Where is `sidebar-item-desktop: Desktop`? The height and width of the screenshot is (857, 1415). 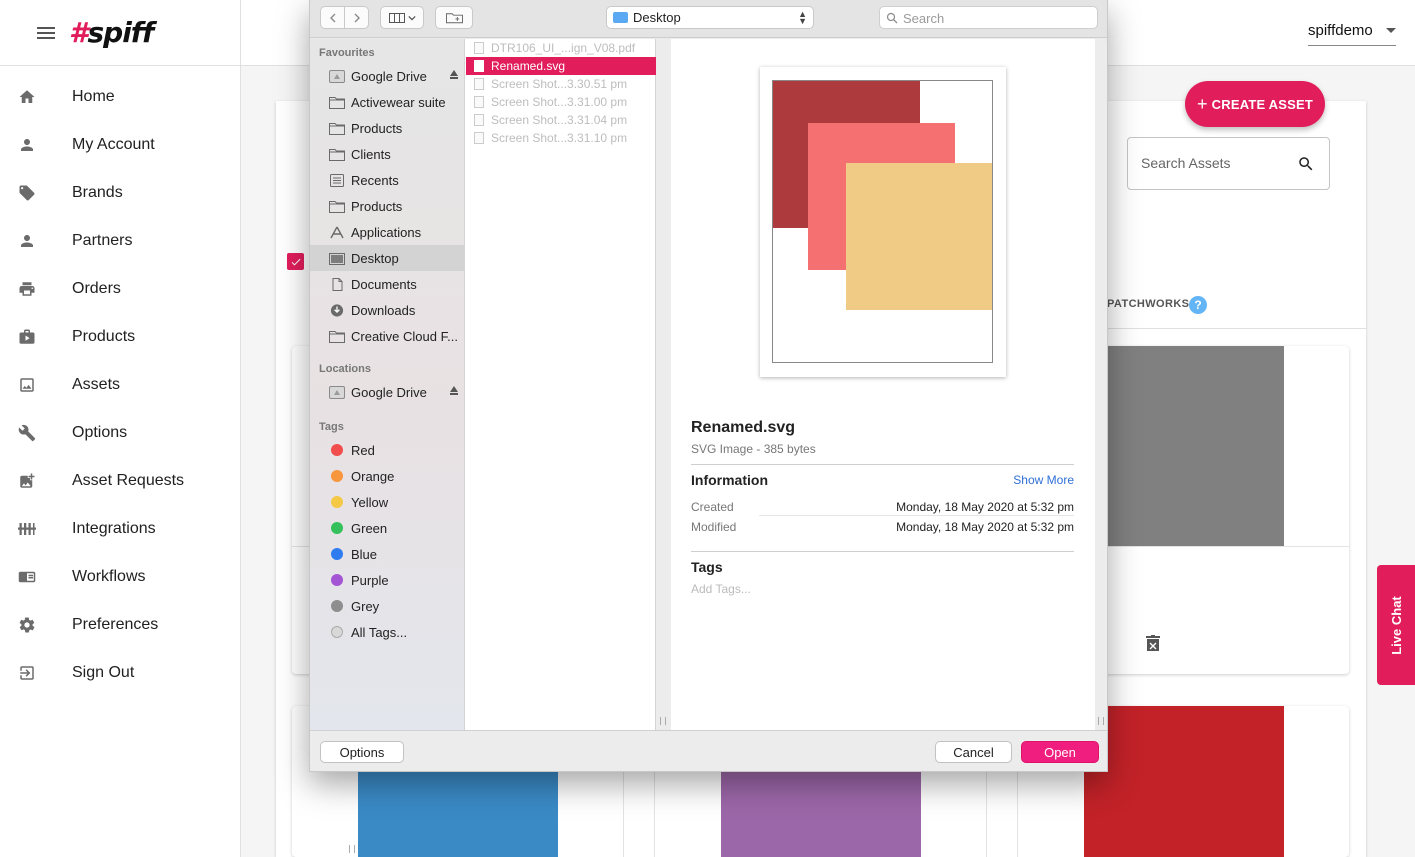
sidebar-item-desktop: Desktop is located at coordinates (387, 258).